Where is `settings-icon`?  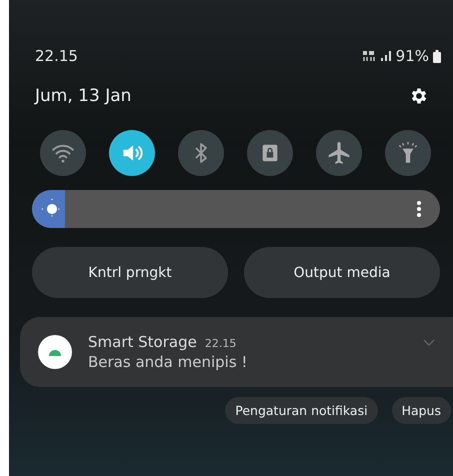 settings-icon is located at coordinates (419, 96).